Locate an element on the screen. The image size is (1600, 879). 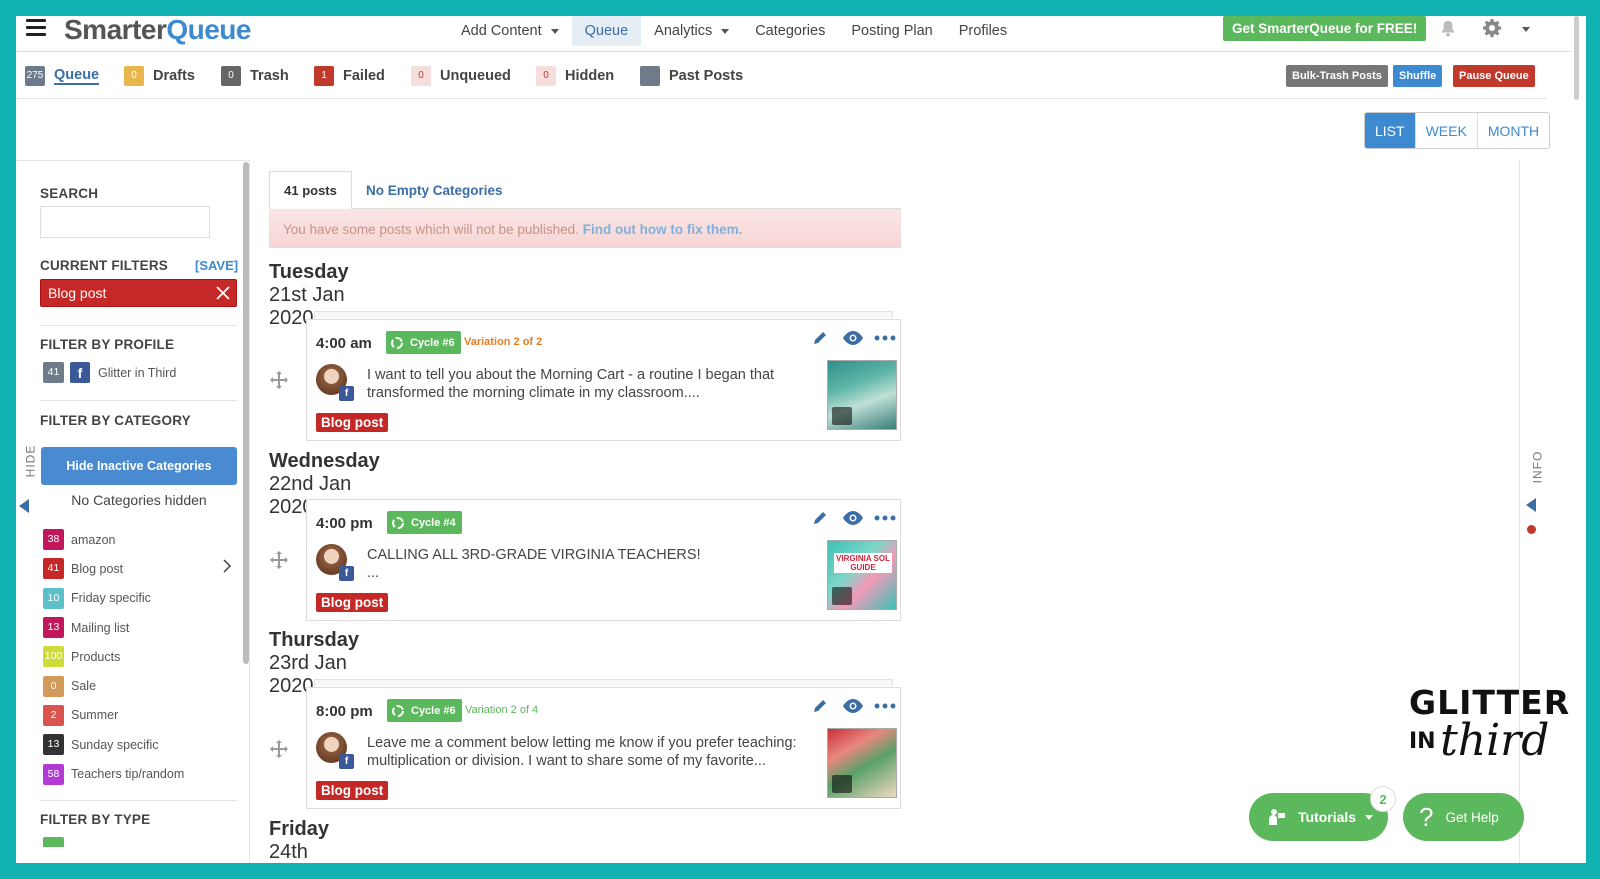
category-item: 100 Products is located at coordinates (113, 656).